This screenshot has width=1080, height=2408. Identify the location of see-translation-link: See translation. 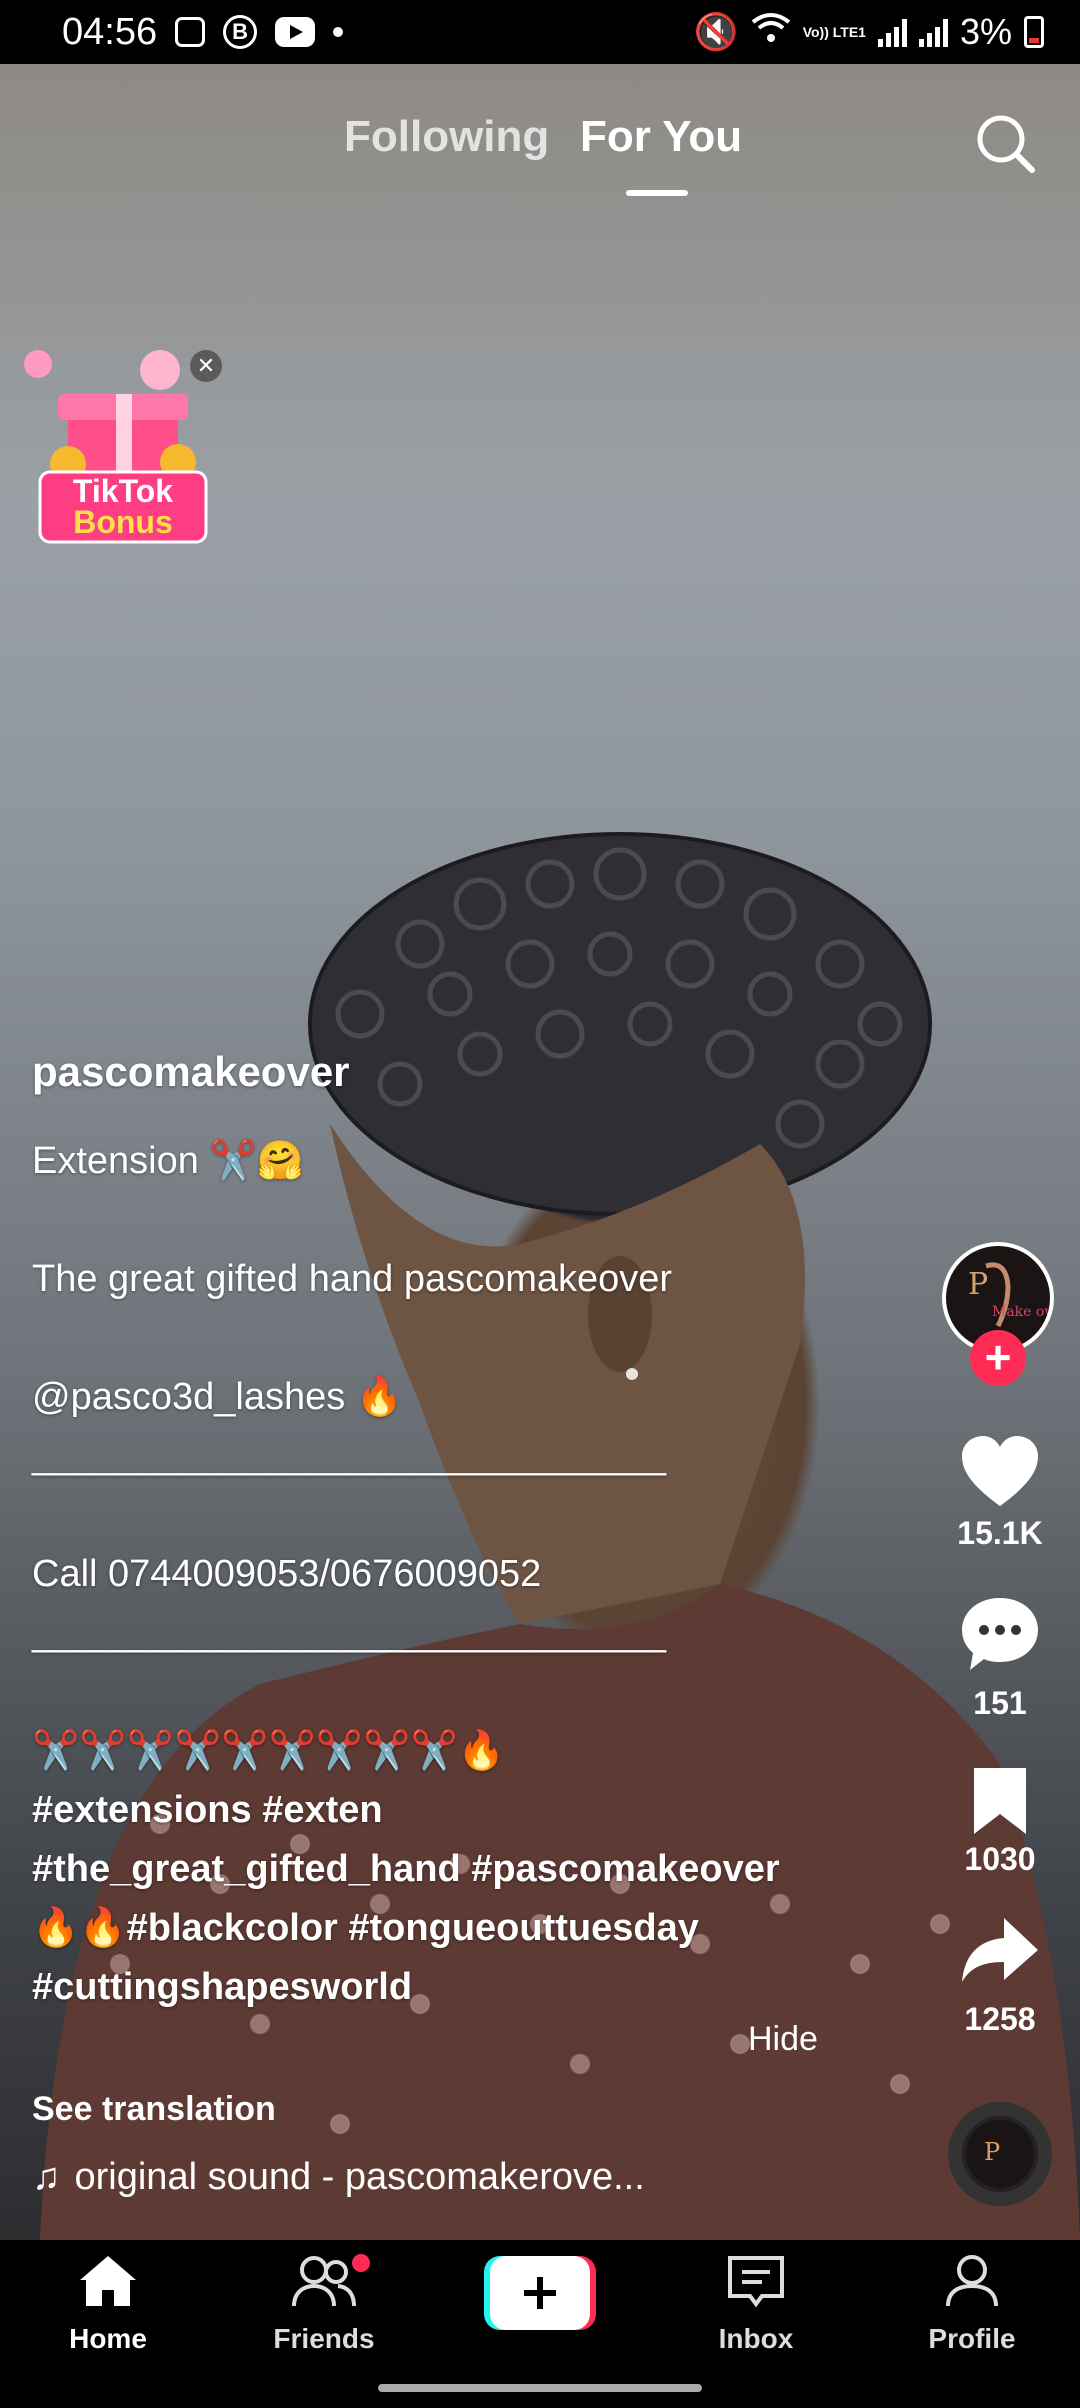
(154, 2109).